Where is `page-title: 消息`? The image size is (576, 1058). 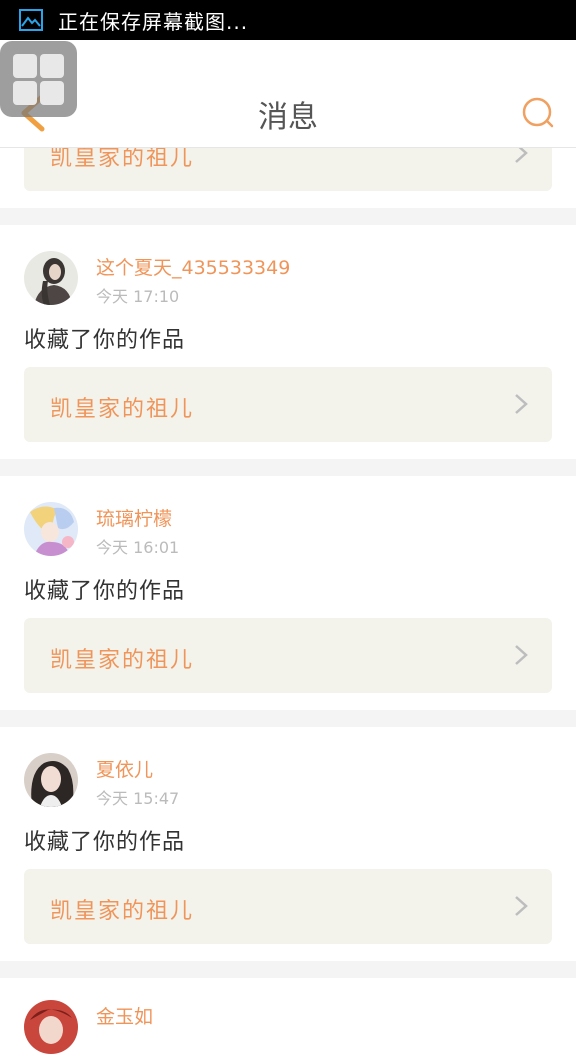
page-title: 消息 is located at coordinates (288, 117).